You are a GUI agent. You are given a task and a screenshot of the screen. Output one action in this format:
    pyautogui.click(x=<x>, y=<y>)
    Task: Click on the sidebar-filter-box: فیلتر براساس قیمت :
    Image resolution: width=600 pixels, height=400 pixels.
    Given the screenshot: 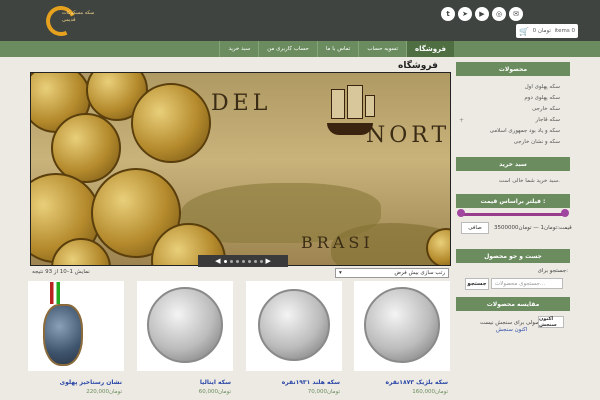 What is the action you would take?
    pyautogui.click(x=513, y=201)
    